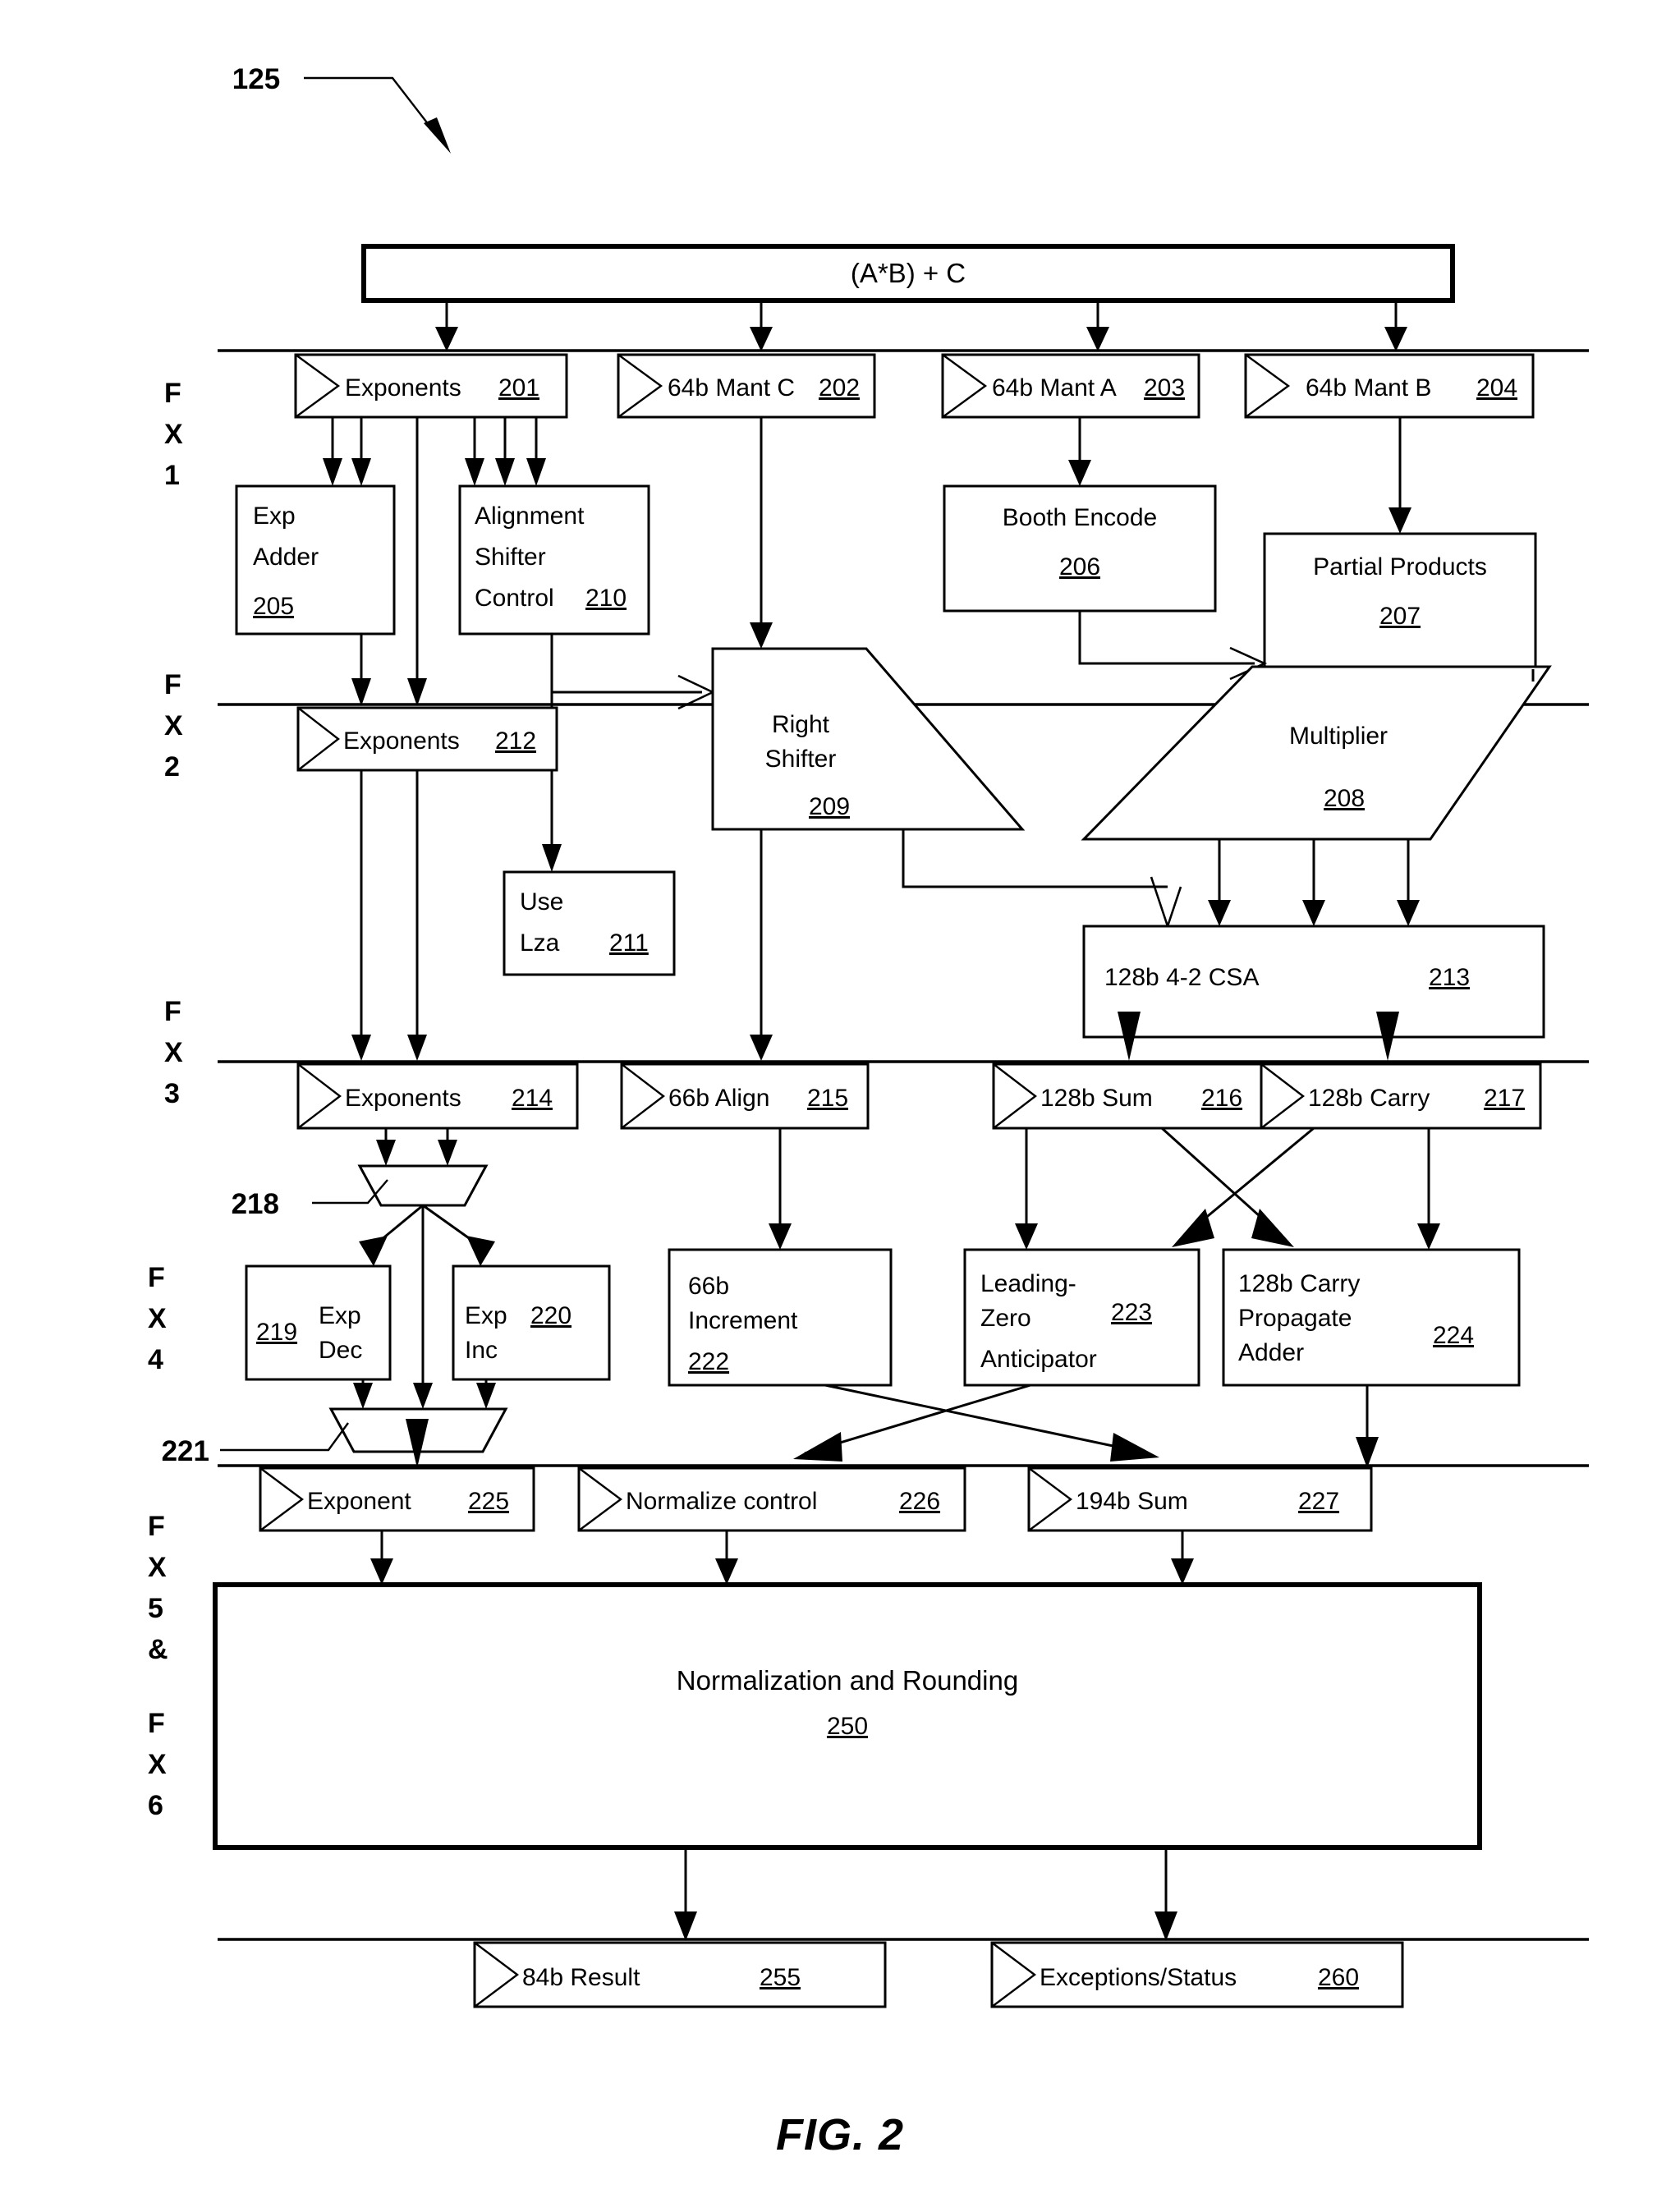 This screenshot has height=2212, width=1680. I want to click on stage-label-fx56-line-0: F, so click(156, 1526).